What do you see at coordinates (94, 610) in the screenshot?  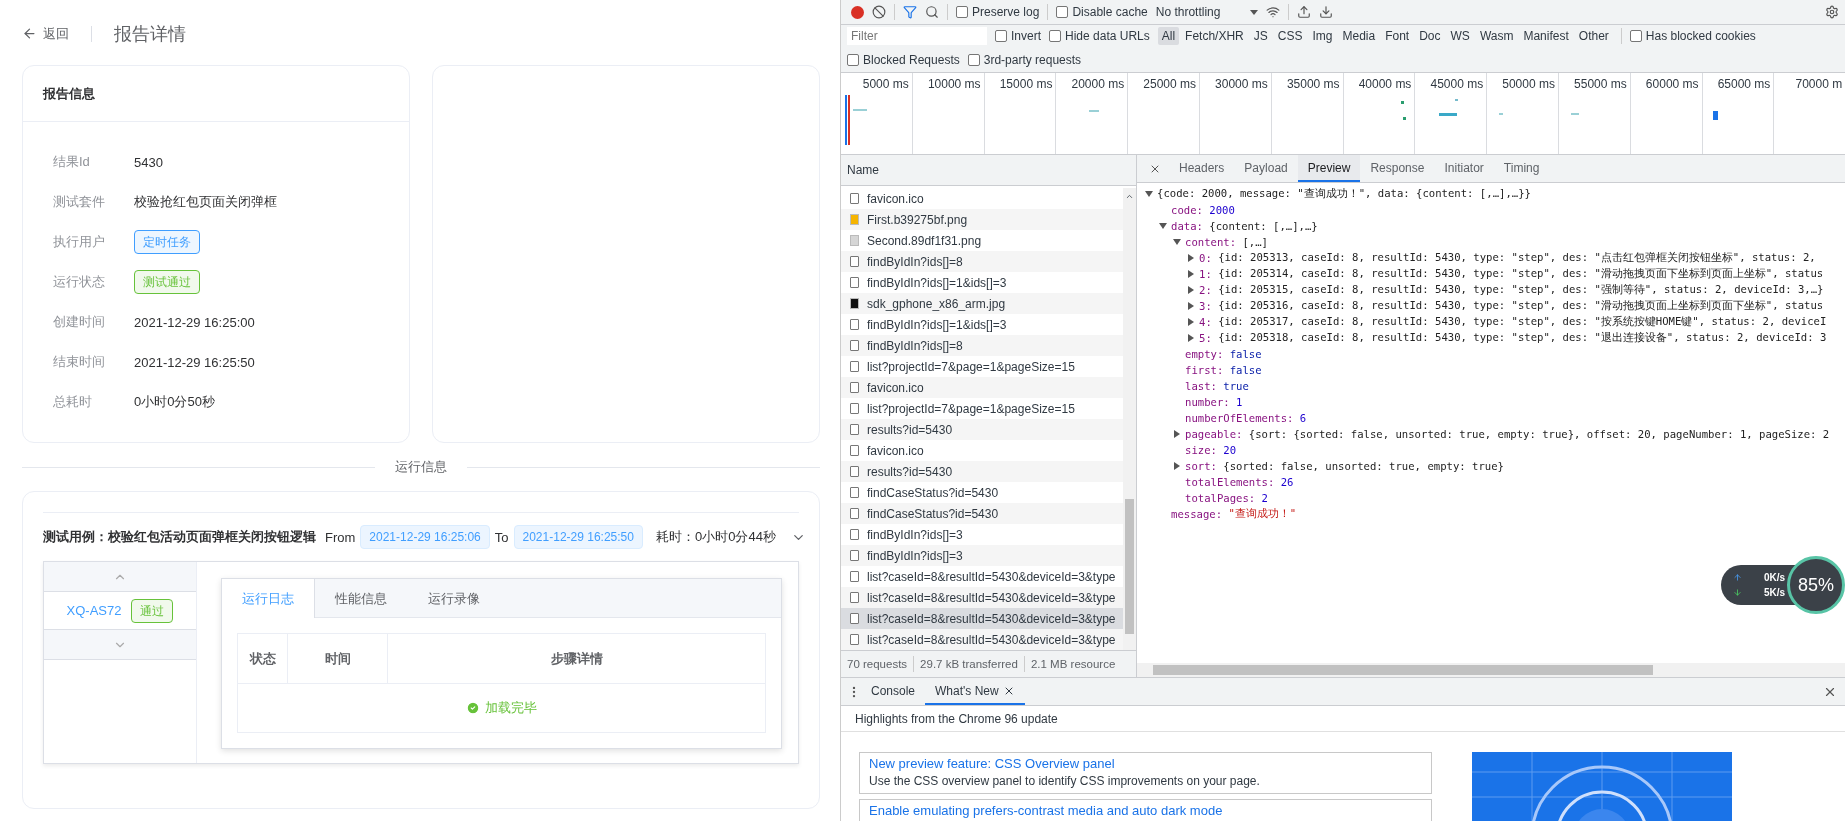 I see `device-name: XQ-AS72` at bounding box center [94, 610].